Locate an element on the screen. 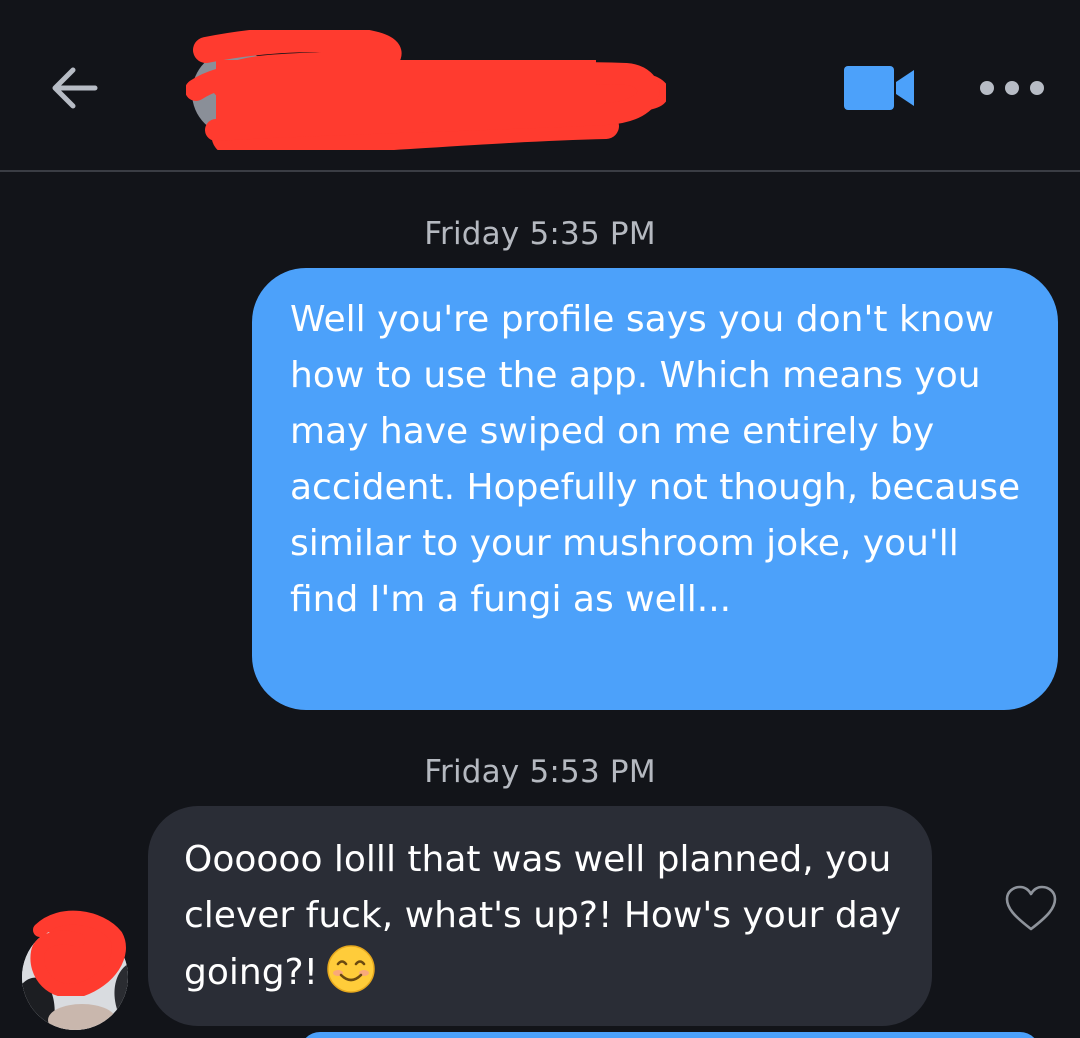  arrow-left-icon is located at coordinates (75, 88).